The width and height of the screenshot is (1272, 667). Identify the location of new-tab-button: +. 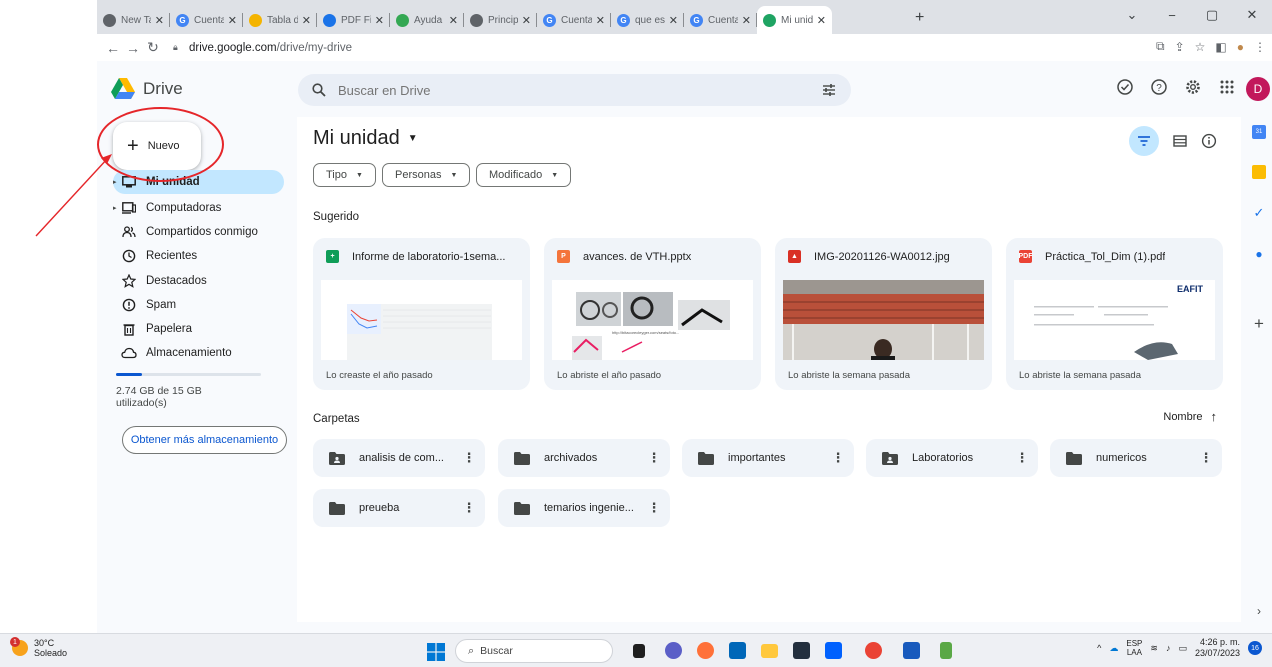
(919, 18).